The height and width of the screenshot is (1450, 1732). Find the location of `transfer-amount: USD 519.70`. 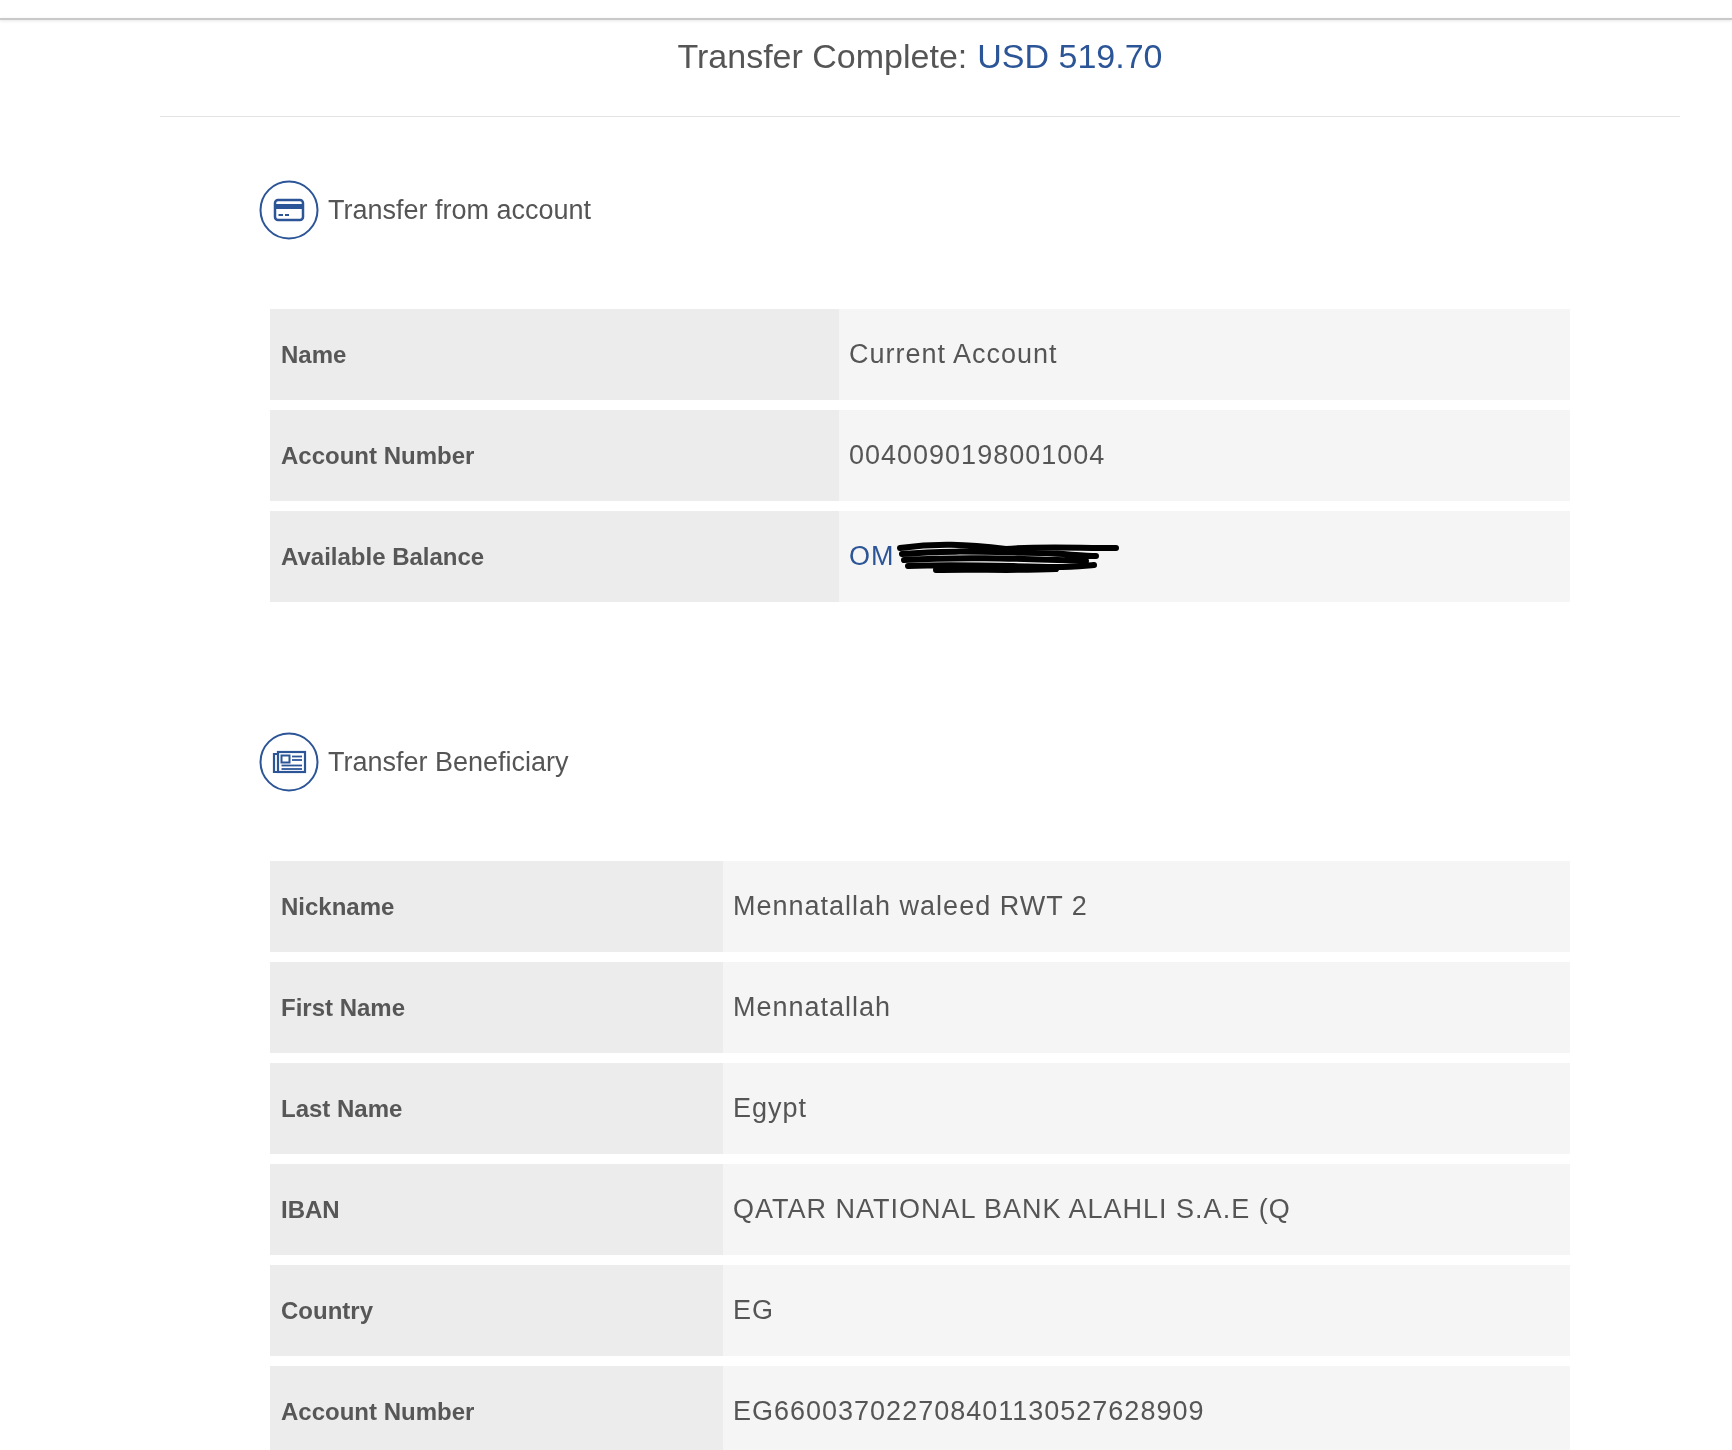

transfer-amount: USD 519.70 is located at coordinates (1070, 56).